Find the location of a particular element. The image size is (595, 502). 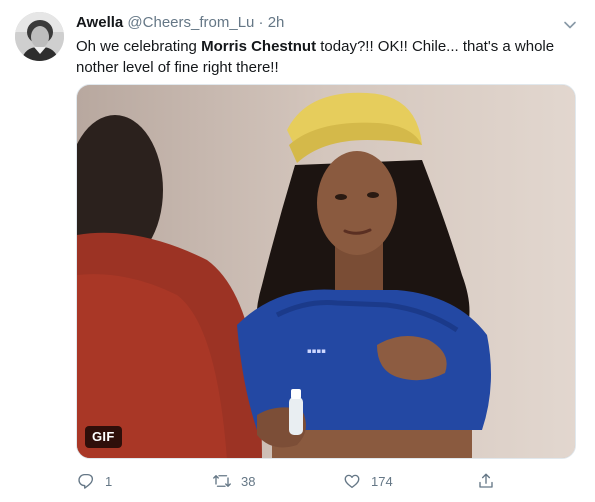

gif-badge: GIF is located at coordinates (103, 437).